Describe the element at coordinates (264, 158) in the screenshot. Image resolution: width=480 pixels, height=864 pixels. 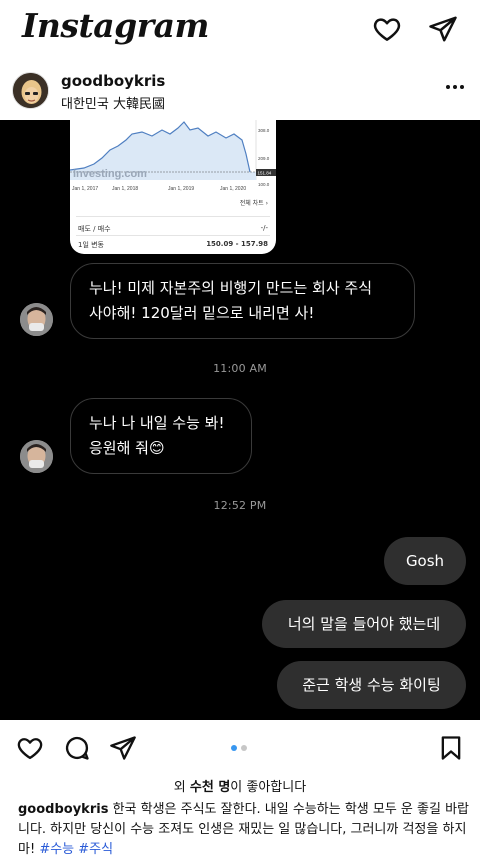
I see `price-label: 209.0` at that location.